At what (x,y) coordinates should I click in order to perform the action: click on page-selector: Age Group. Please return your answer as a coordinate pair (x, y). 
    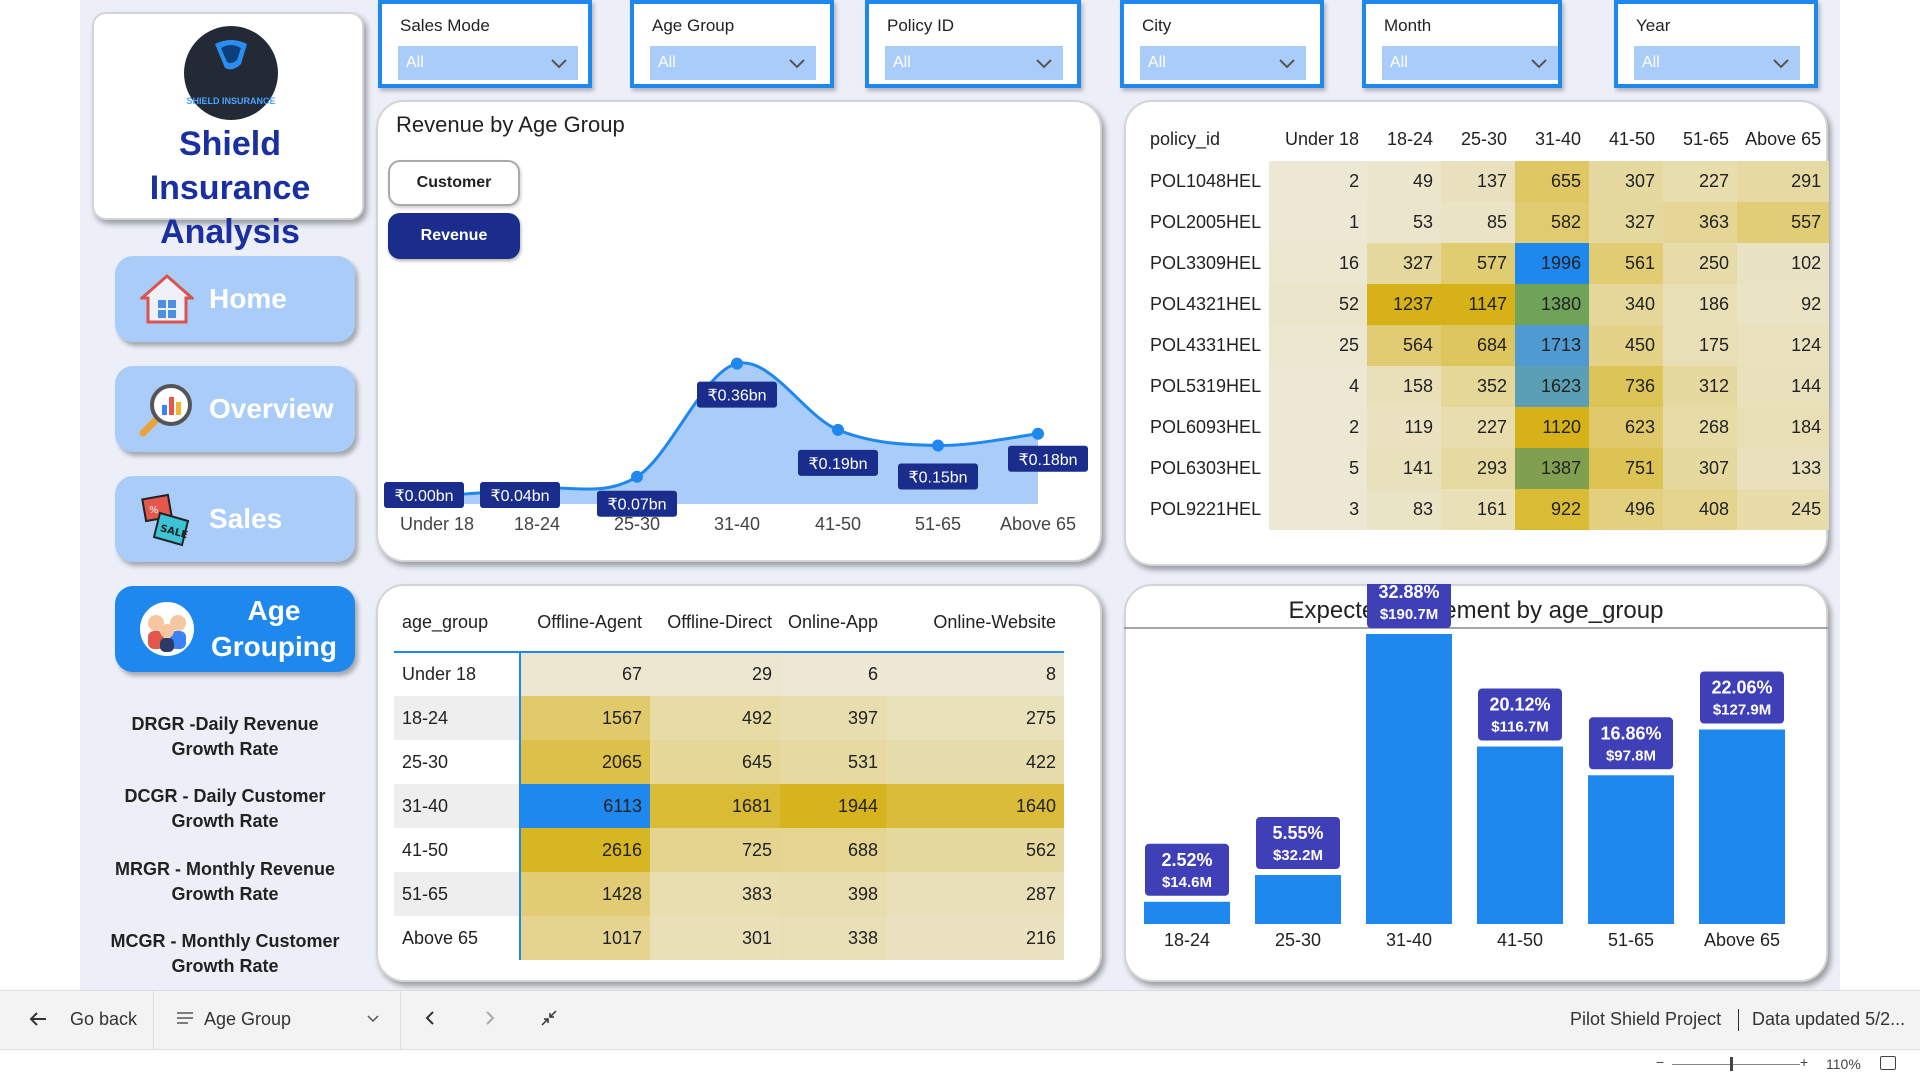
    Looking at the image, I should click on (247, 1019).